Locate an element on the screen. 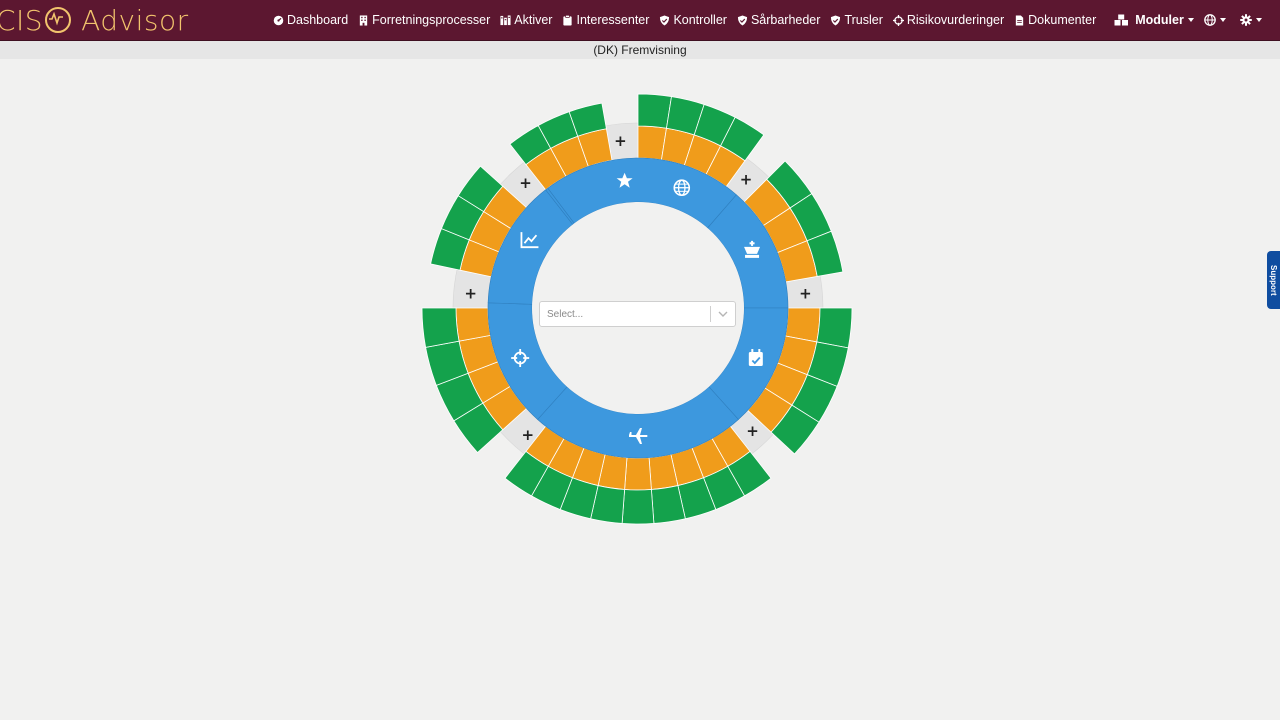  support-tab: Support is located at coordinates (1273, 280).